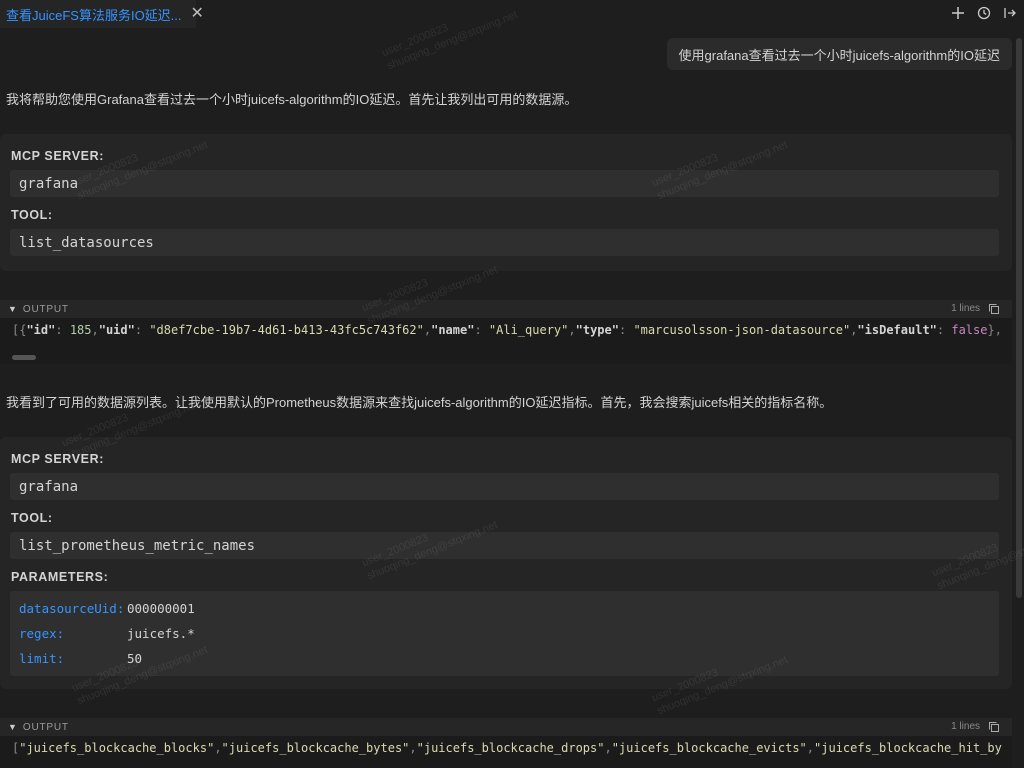  Describe the element at coordinates (161, 608) in the screenshot. I see `parameter-value: 000000001` at that location.